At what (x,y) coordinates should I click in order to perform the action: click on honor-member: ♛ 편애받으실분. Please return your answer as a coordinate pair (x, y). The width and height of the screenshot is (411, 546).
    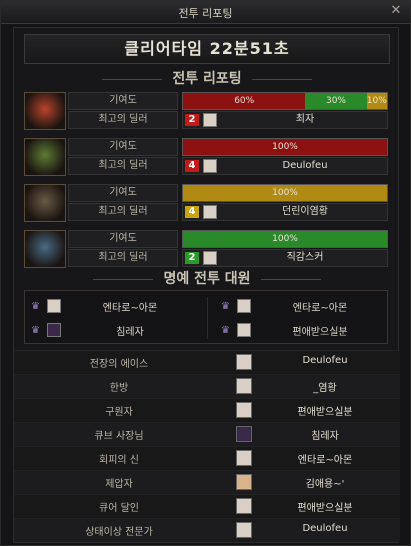
    Looking at the image, I should click on (300, 331).